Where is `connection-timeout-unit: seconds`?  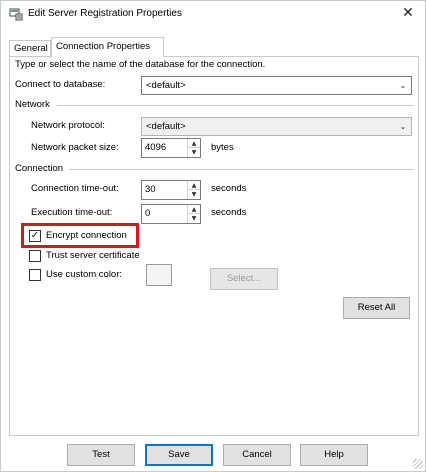
connection-timeout-unit: seconds is located at coordinates (229, 188).